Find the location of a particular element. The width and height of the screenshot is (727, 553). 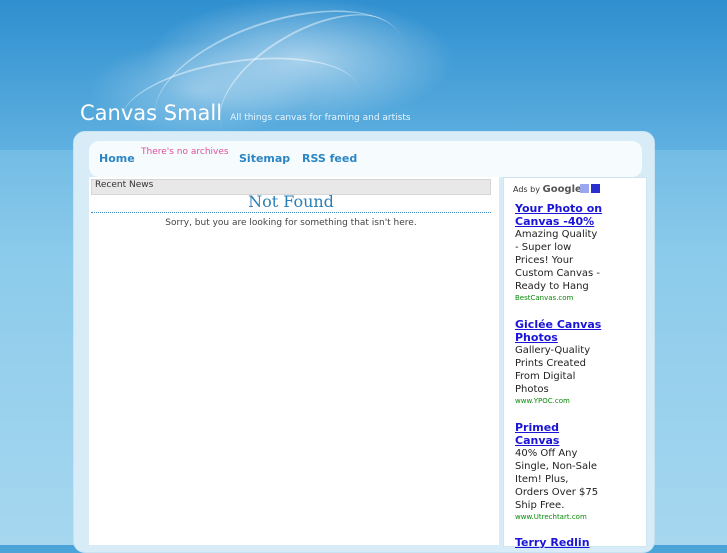

ad-title-link: Giclée Canvas Photos is located at coordinates (559, 331).